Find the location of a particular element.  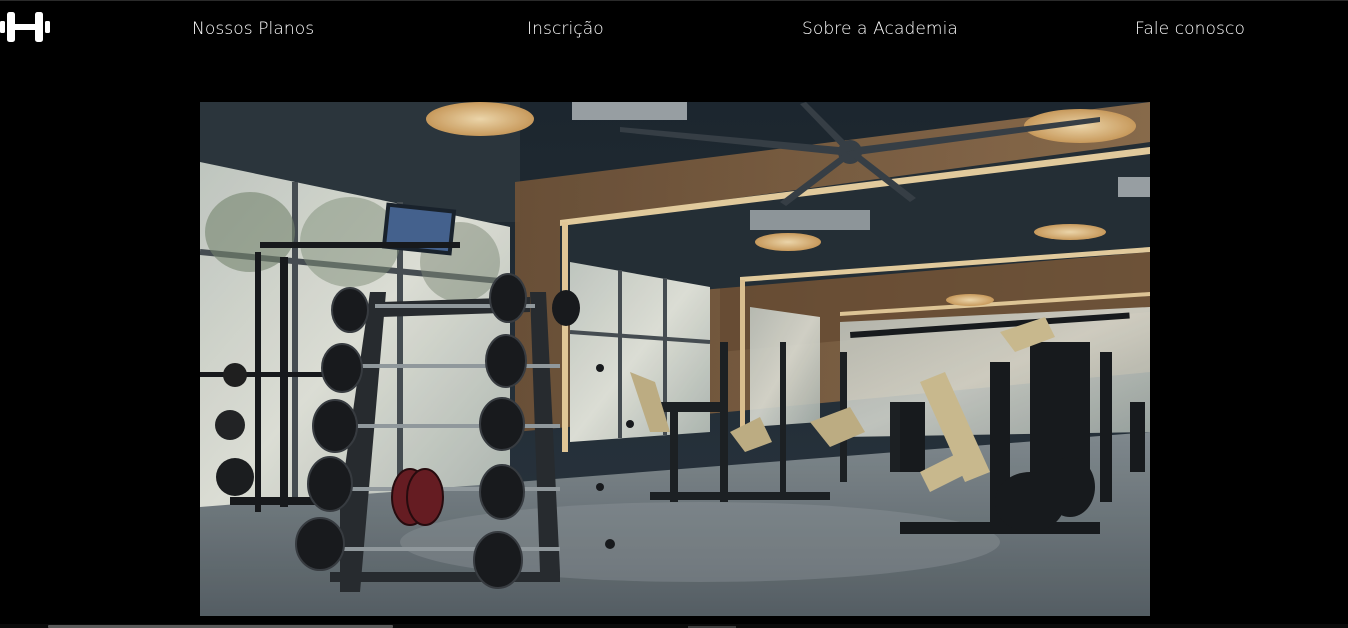

logo-dumbbell-icon is located at coordinates (26, 27).